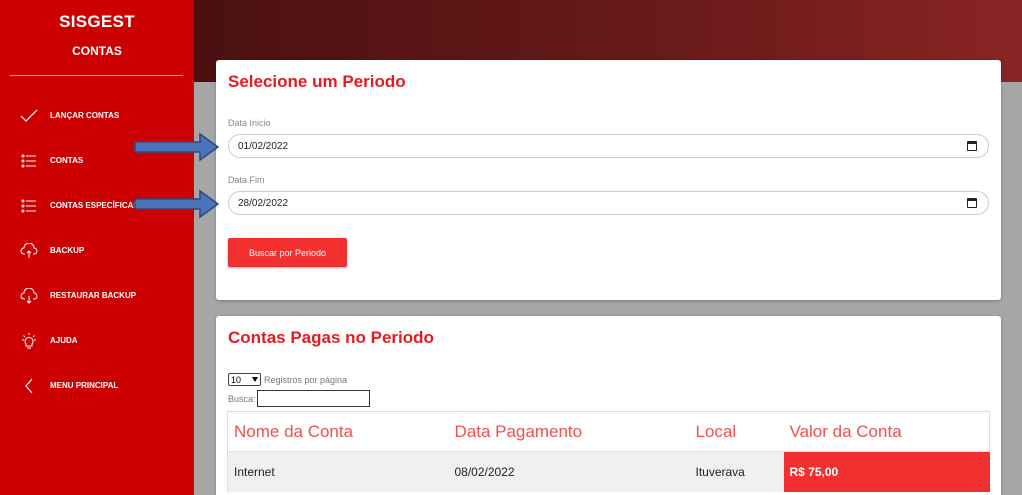 Image resolution: width=1022 pixels, height=495 pixels. I want to click on app-title: SISGEST, so click(97, 21).